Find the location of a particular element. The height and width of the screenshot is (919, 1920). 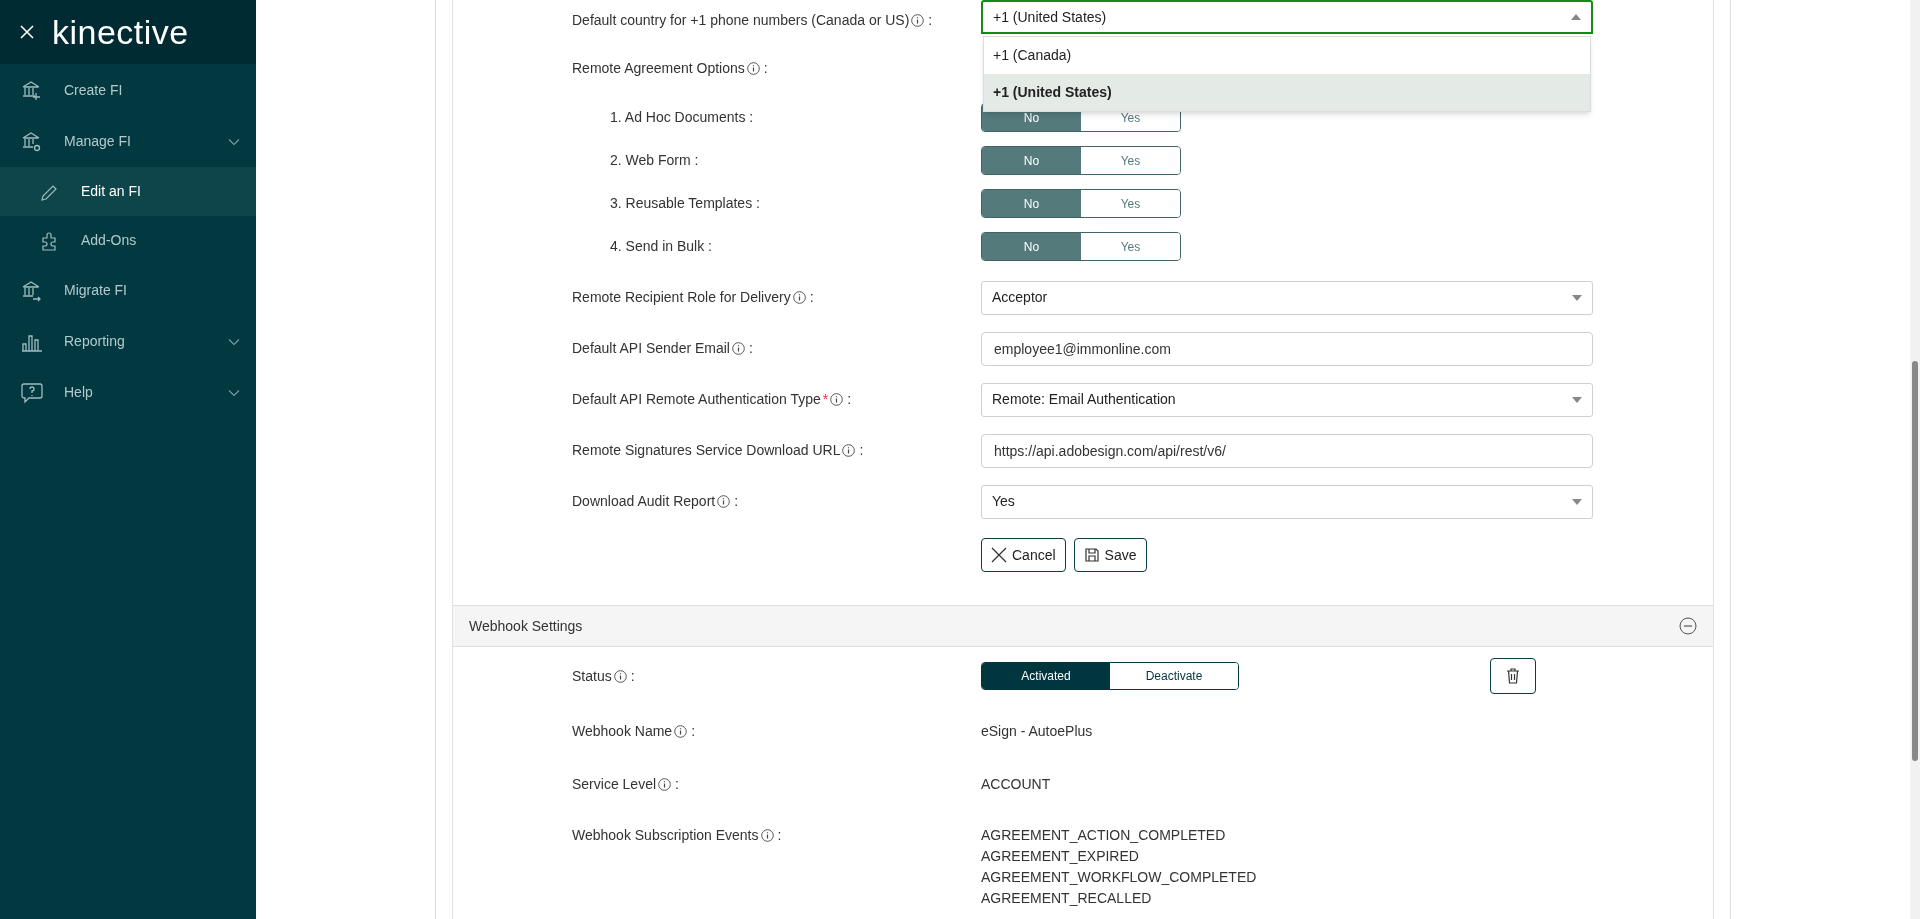

field-value: ACCOUNT is located at coordinates (1016, 784).